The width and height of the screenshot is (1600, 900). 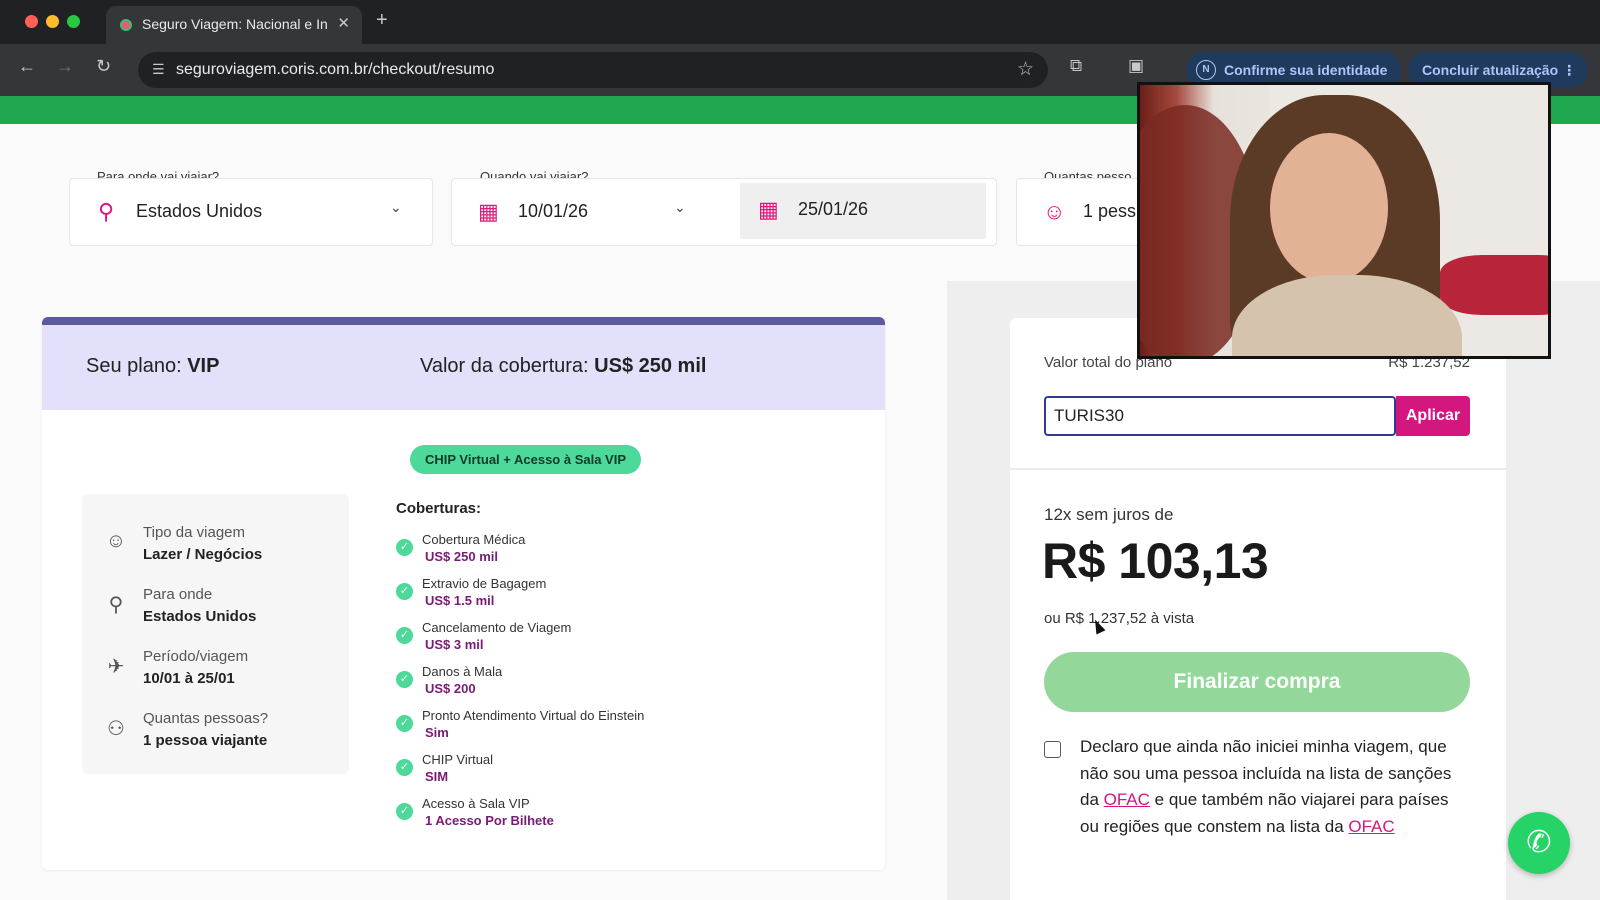 I want to click on plan-coverage: Valor da cobertura: US$ 250 mil, so click(x=563, y=366).